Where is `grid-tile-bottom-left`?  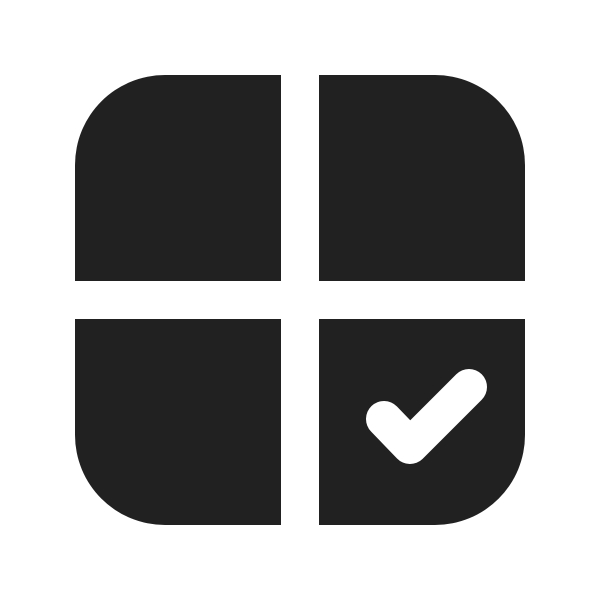 grid-tile-bottom-left is located at coordinates (178, 422).